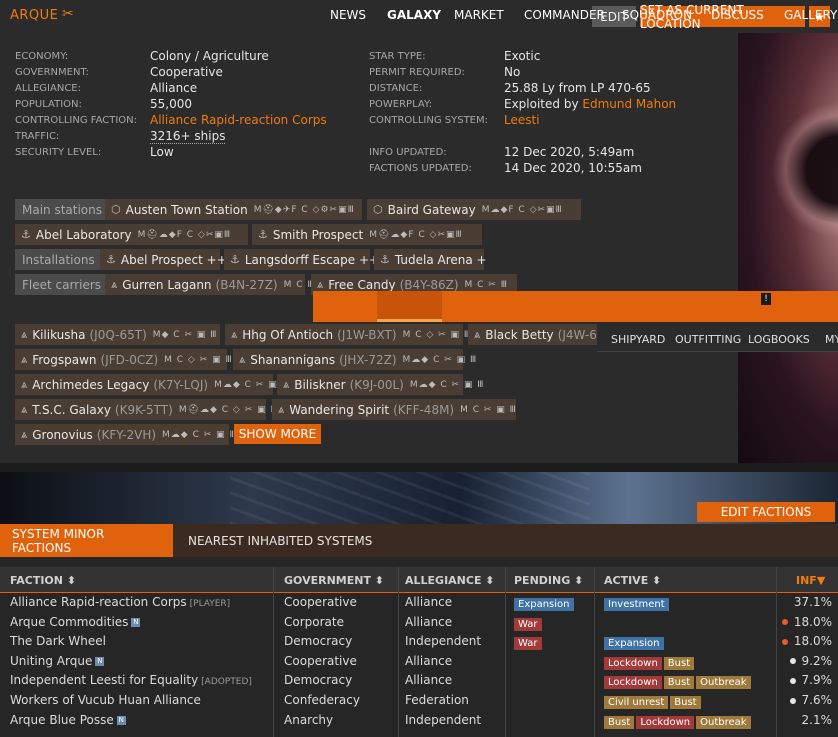 The width and height of the screenshot is (838, 737). Describe the element at coordinates (779, 339) in the screenshot. I see `subnav-logbooks: LOGBOOKS` at that location.